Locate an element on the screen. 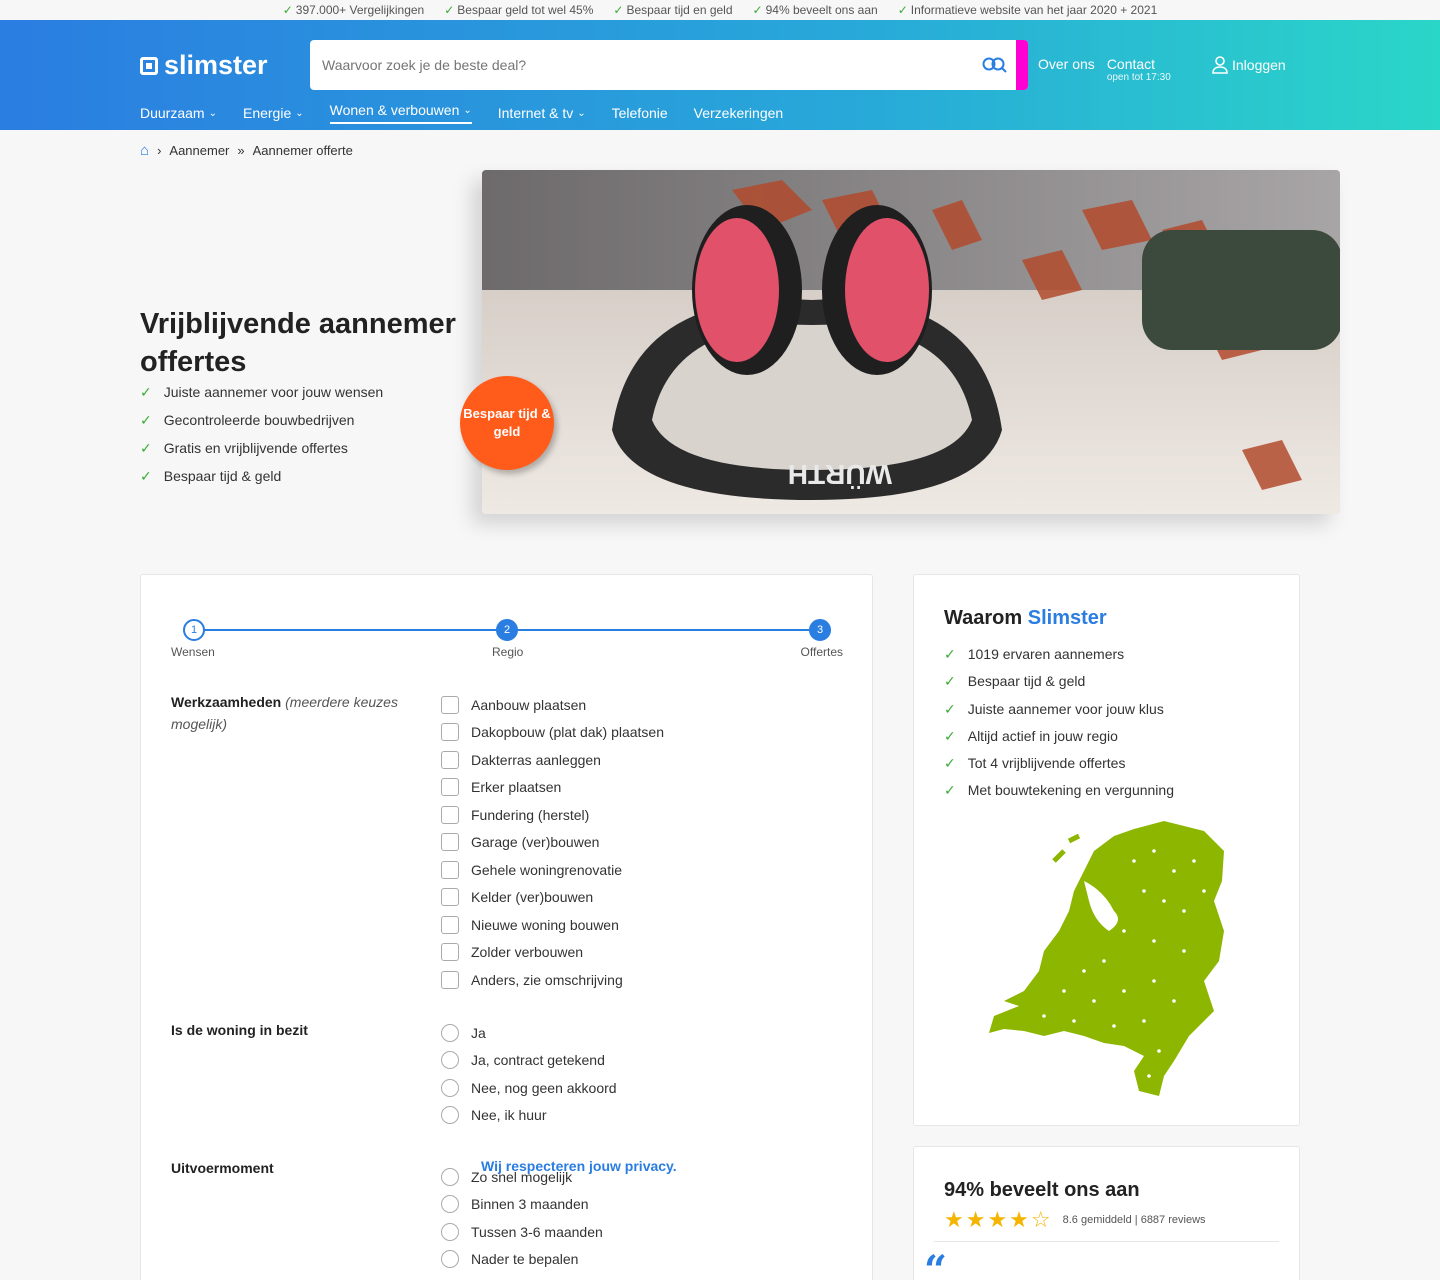 The image size is (1440, 1280). option-checkbox: Zolder verbouwen is located at coordinates (552, 953).